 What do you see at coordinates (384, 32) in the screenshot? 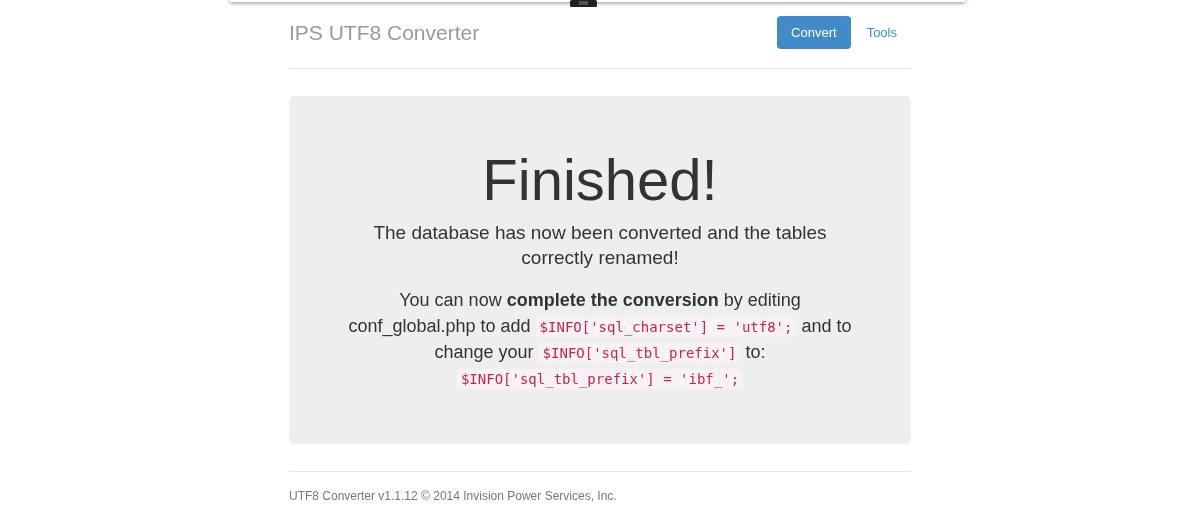
I see `site-title: IPS UTF8 Converter` at bounding box center [384, 32].